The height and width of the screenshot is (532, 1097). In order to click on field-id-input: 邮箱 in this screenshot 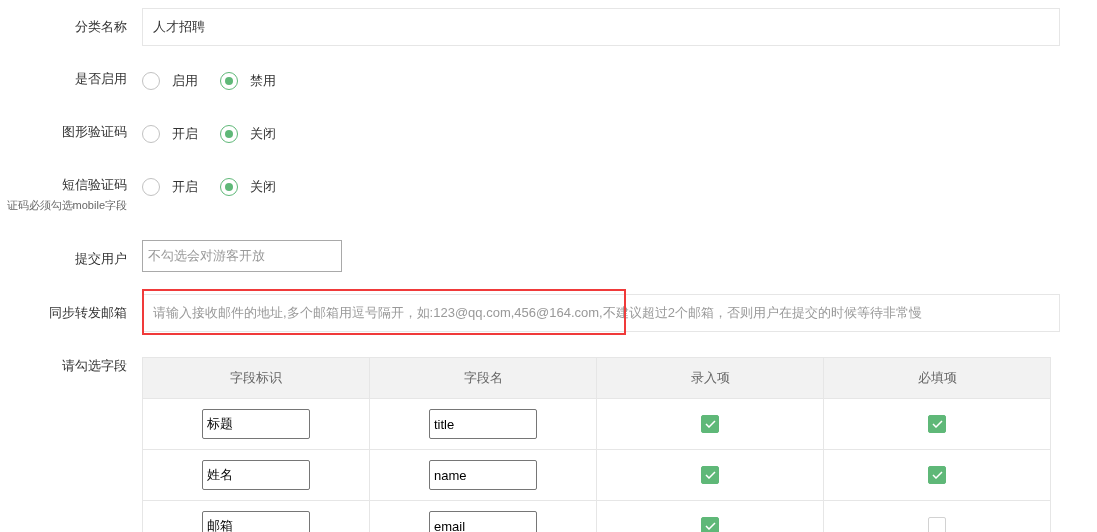, I will do `click(256, 521)`.